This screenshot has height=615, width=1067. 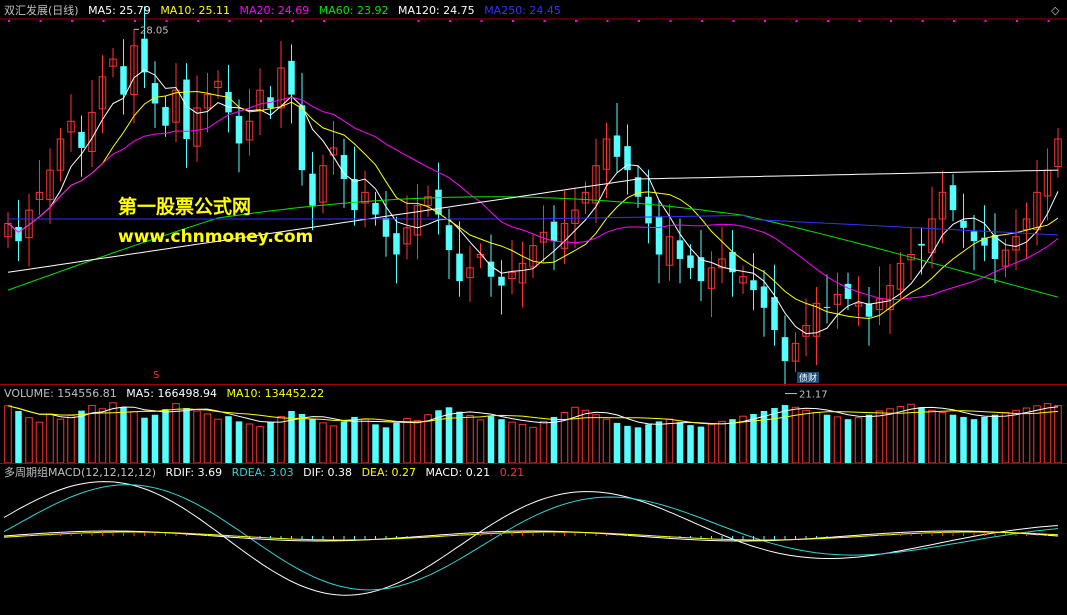 What do you see at coordinates (522, 10) in the screenshot?
I see `ma250-label: MA250: 24.45` at bounding box center [522, 10].